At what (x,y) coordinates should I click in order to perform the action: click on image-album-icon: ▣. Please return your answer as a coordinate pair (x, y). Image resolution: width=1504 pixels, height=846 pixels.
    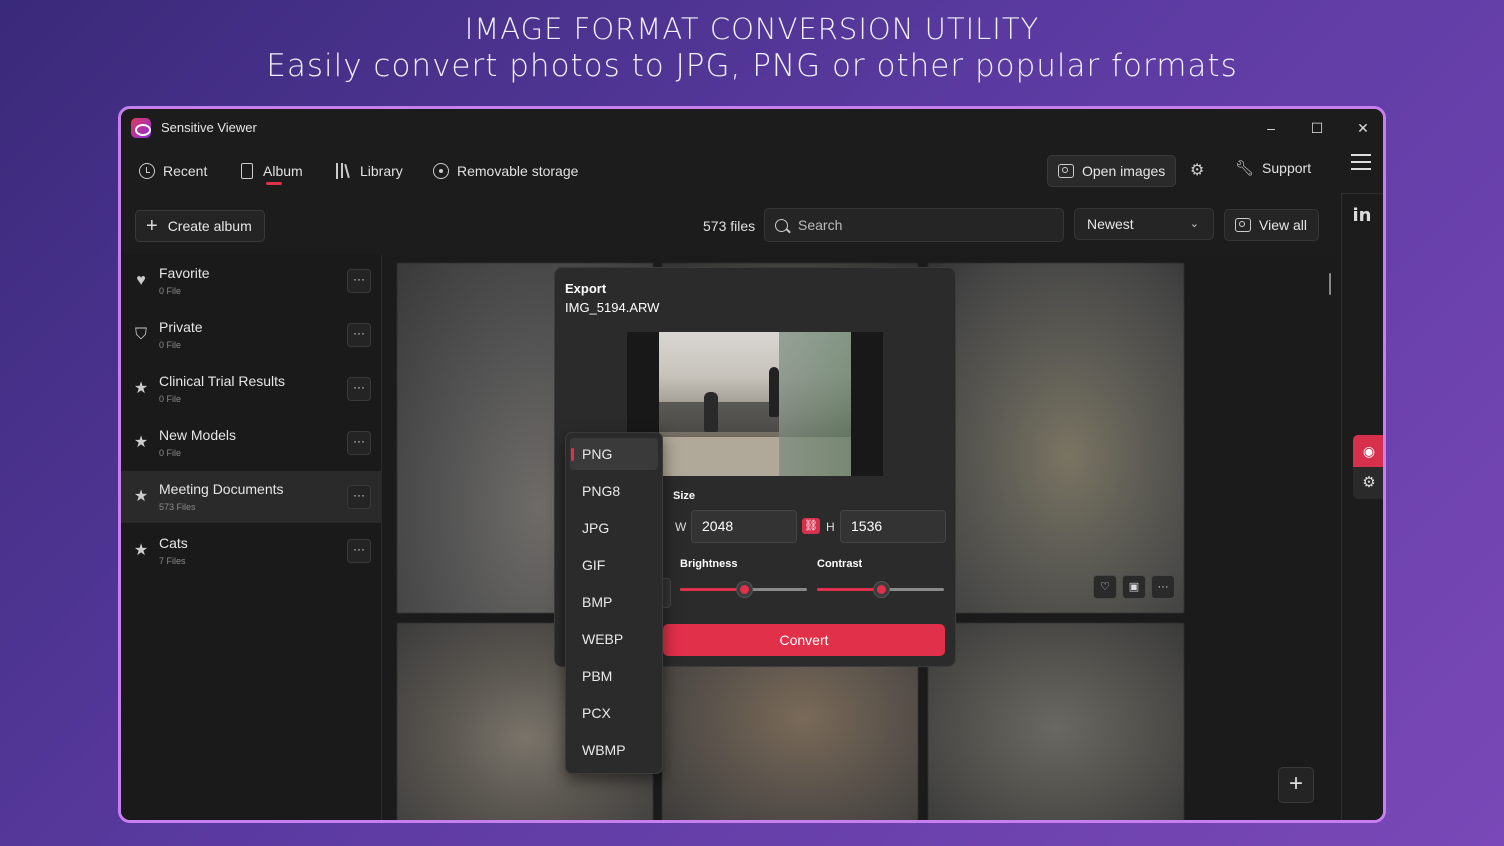
    Looking at the image, I should click on (1134, 587).